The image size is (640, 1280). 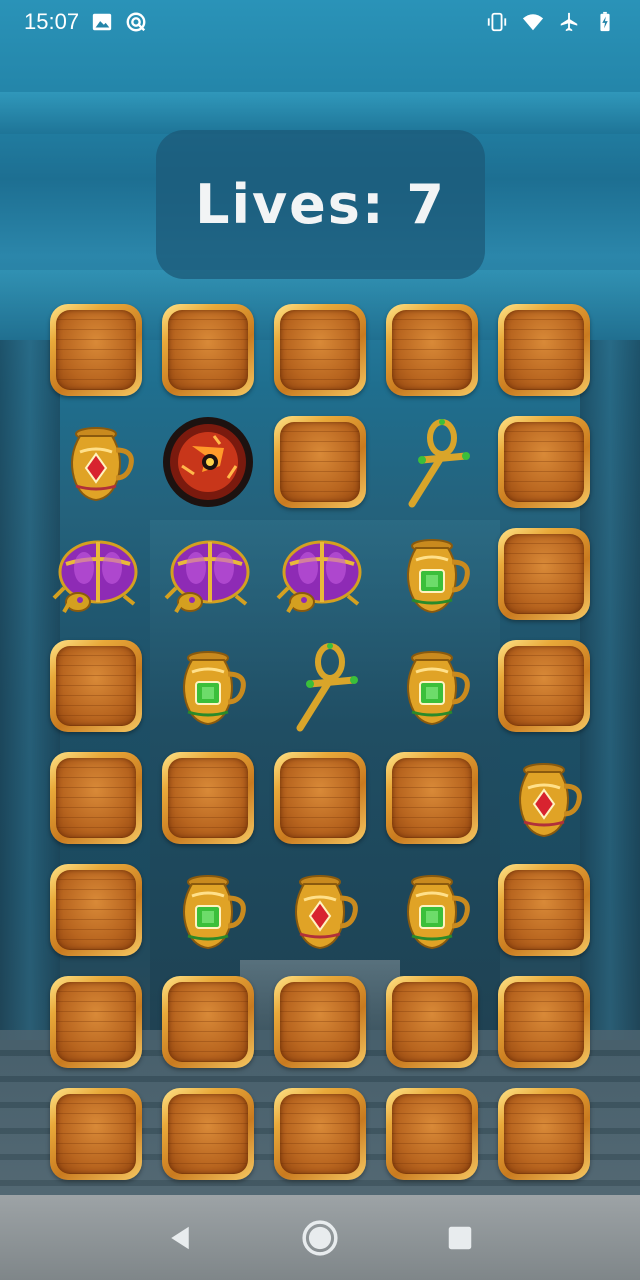 I want to click on home-button, so click(x=320, y=1238).